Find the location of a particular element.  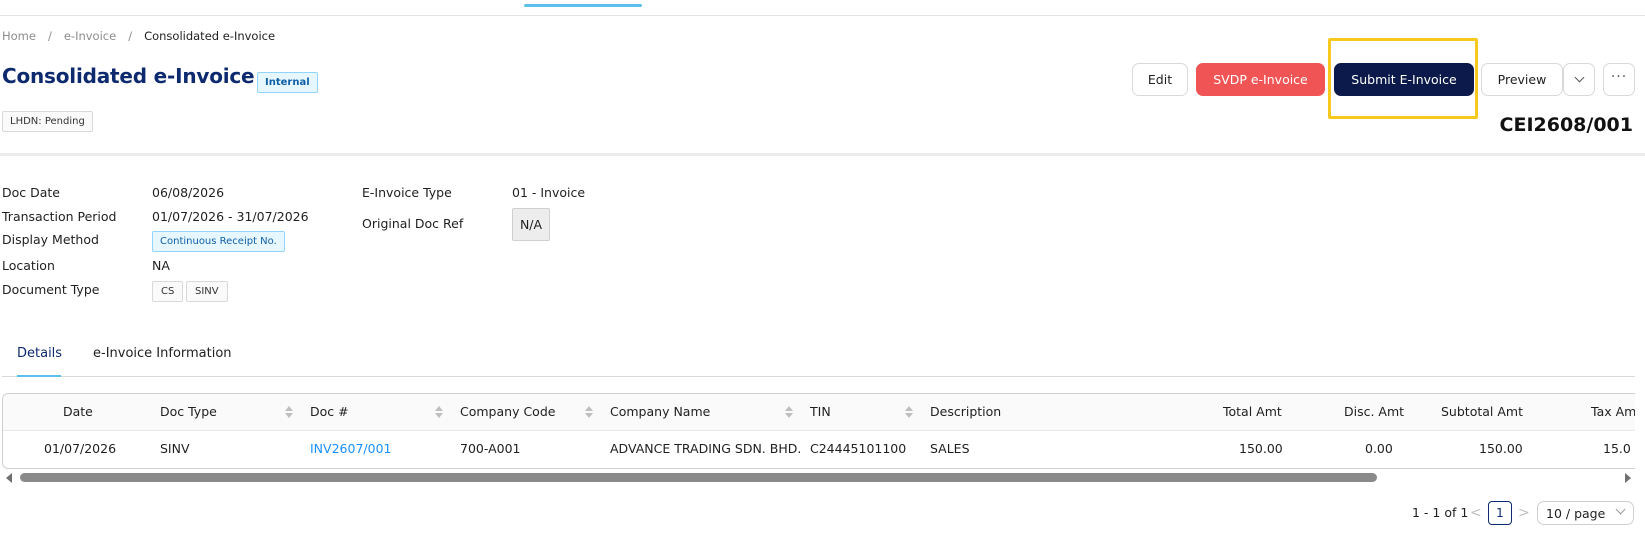

horizontal-scrollbar is located at coordinates (818, 477).